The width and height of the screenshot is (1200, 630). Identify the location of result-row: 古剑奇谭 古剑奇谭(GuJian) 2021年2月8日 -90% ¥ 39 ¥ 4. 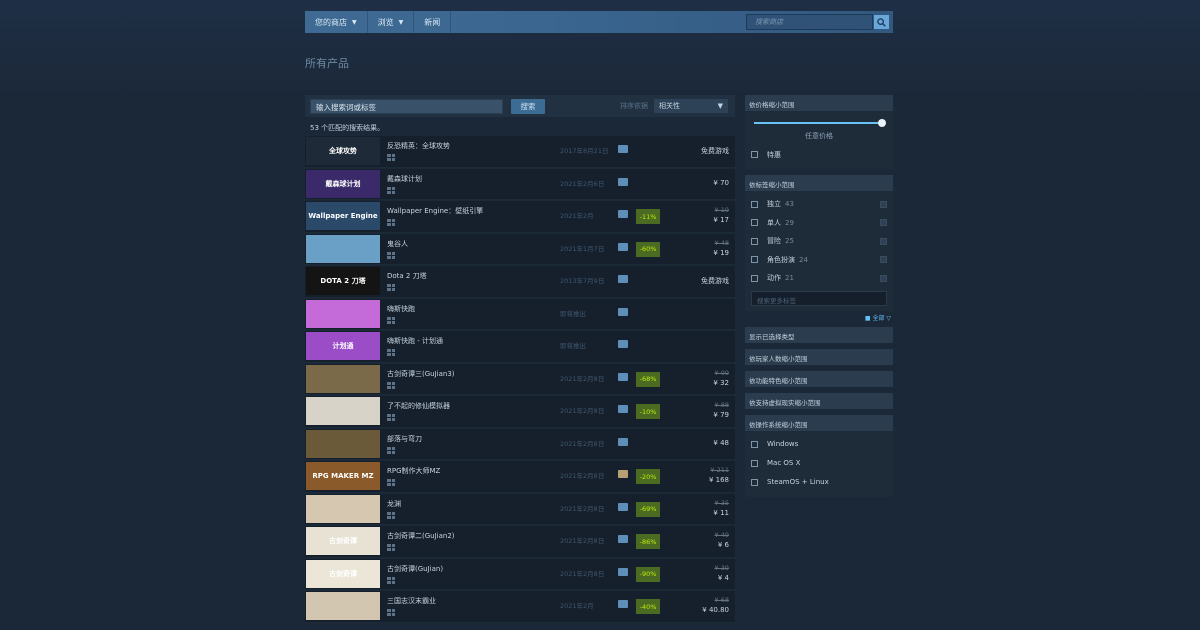
(520, 574).